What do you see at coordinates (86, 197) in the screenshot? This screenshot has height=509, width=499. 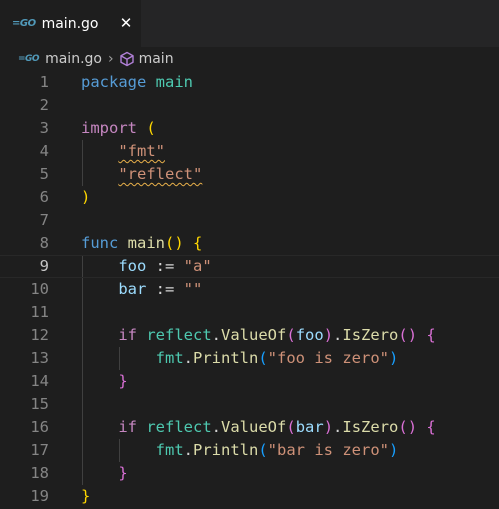 I see `code-text: )` at bounding box center [86, 197].